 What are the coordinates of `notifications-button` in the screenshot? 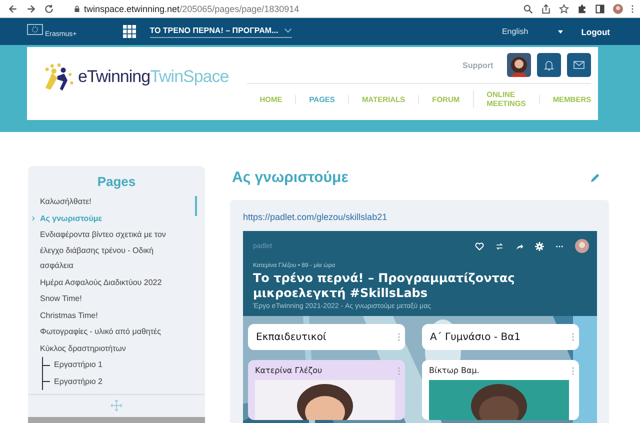 It's located at (549, 65).